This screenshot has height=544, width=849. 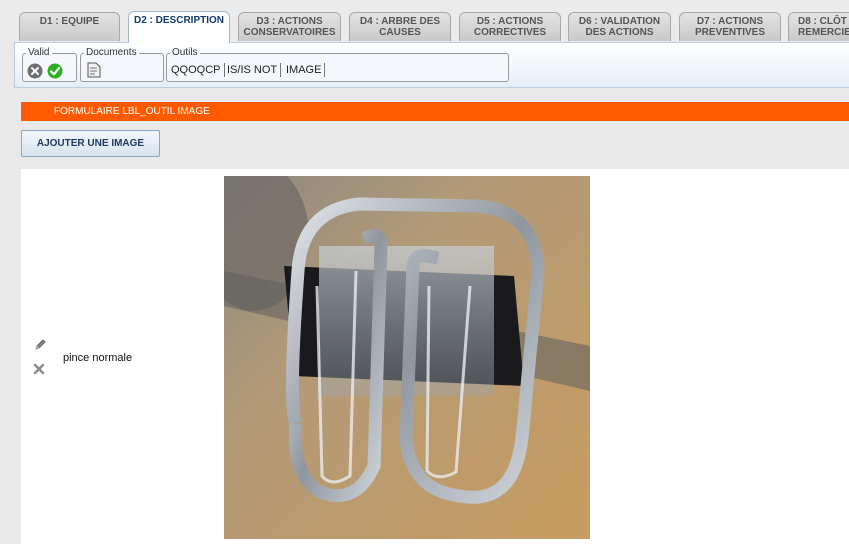 I want to click on documents-legend: Documents, so click(x=111, y=52).